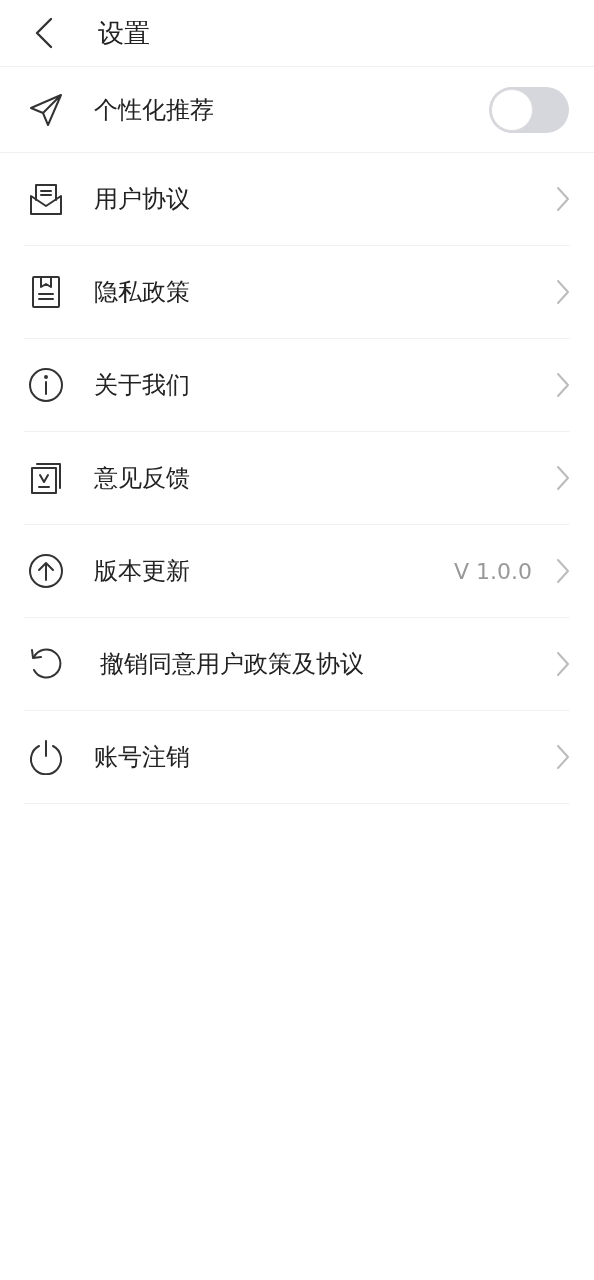 This screenshot has height=1280, width=594. Describe the element at coordinates (46, 385) in the screenshot. I see `info-icon` at that location.